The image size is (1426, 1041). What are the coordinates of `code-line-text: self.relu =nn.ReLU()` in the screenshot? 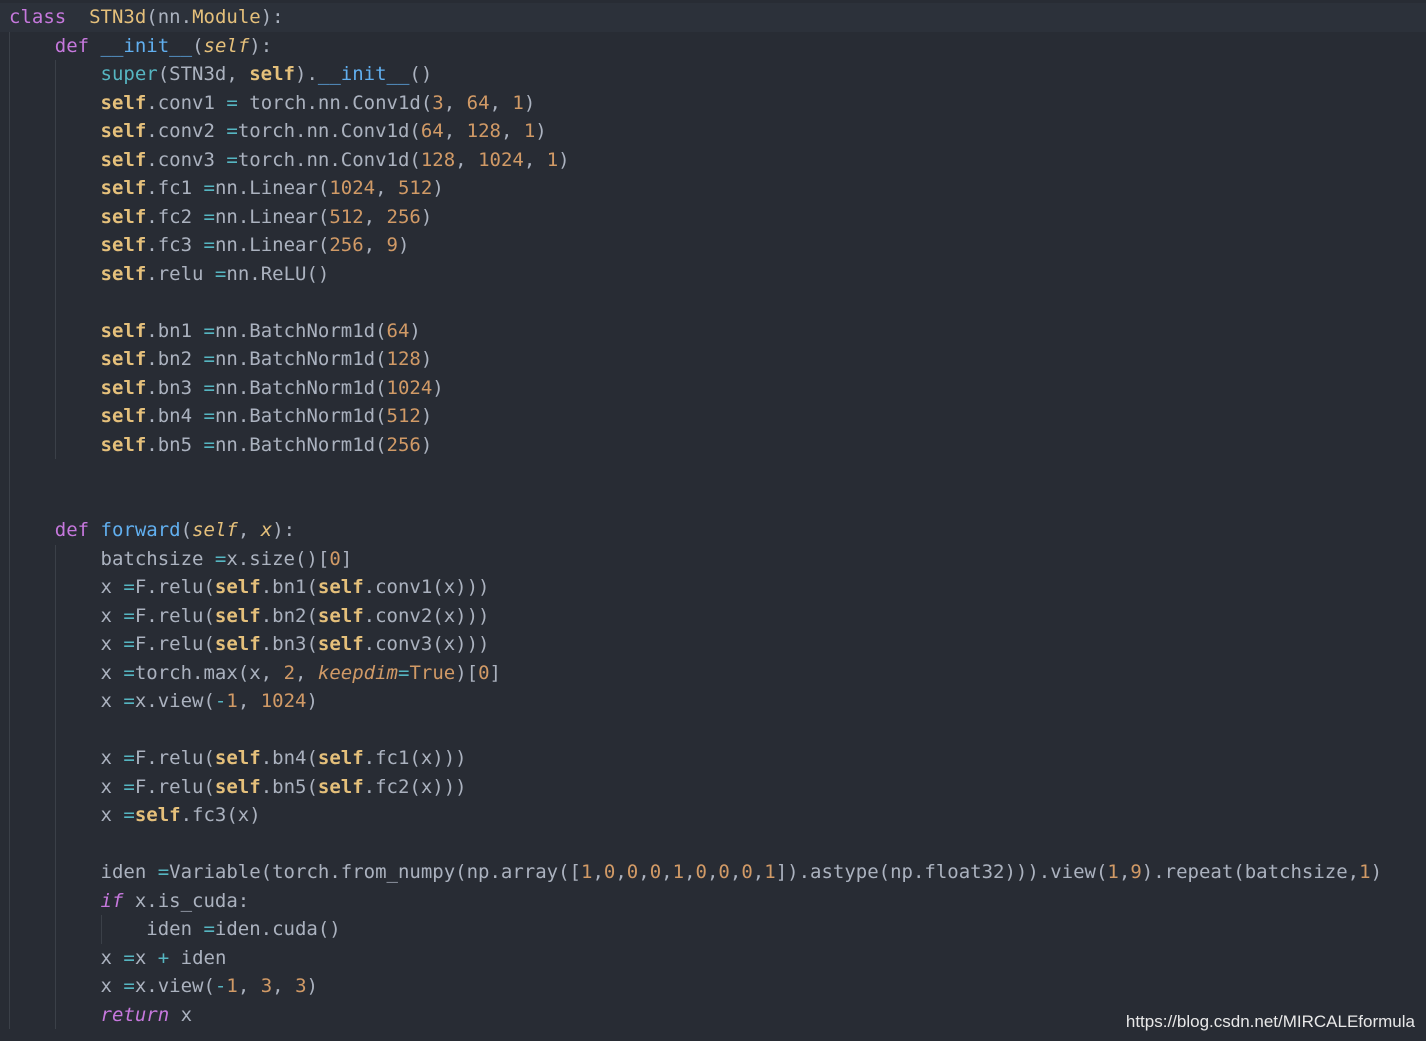 It's located at (169, 274).